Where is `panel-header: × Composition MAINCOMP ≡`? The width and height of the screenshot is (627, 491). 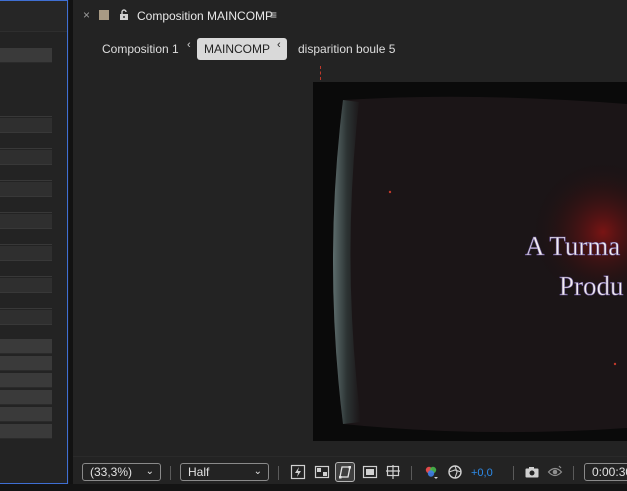
panel-header: × Composition MAINCOMP ≡ is located at coordinates (350, 15).